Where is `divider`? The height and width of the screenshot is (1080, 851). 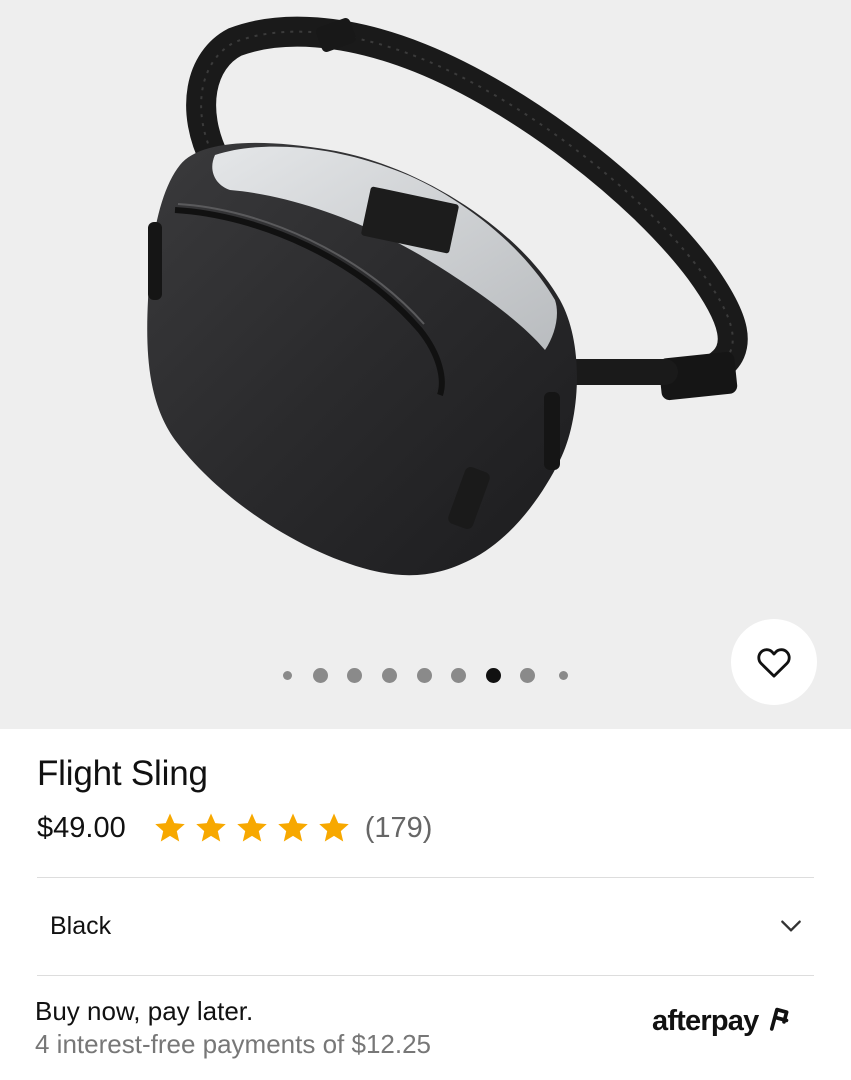
divider is located at coordinates (425, 975).